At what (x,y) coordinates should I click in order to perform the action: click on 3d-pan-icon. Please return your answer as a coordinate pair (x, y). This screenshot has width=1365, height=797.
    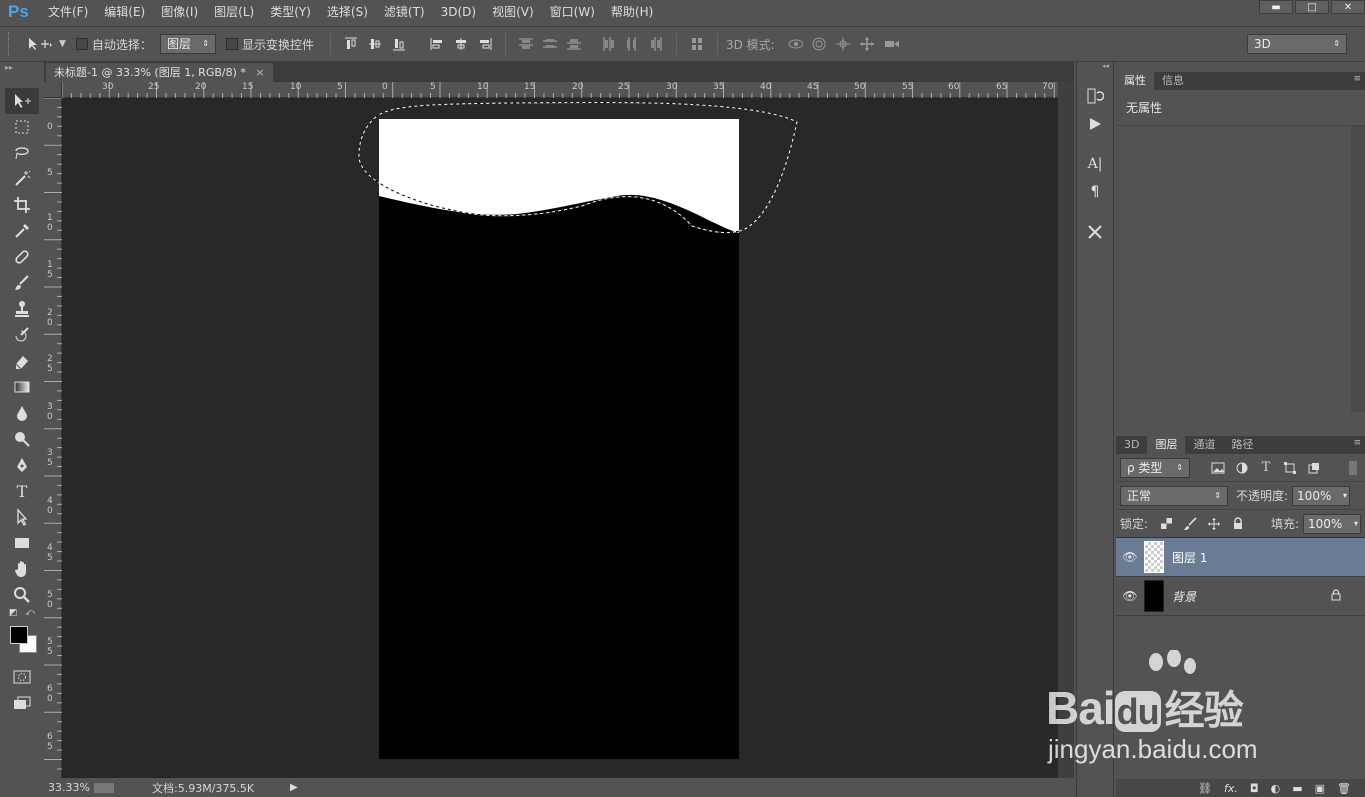
    Looking at the image, I should click on (843, 44).